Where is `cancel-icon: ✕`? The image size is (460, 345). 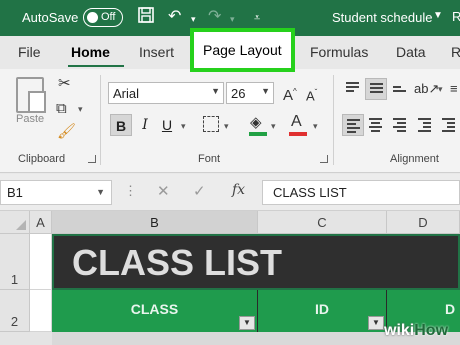 cancel-icon: ✕ is located at coordinates (163, 191).